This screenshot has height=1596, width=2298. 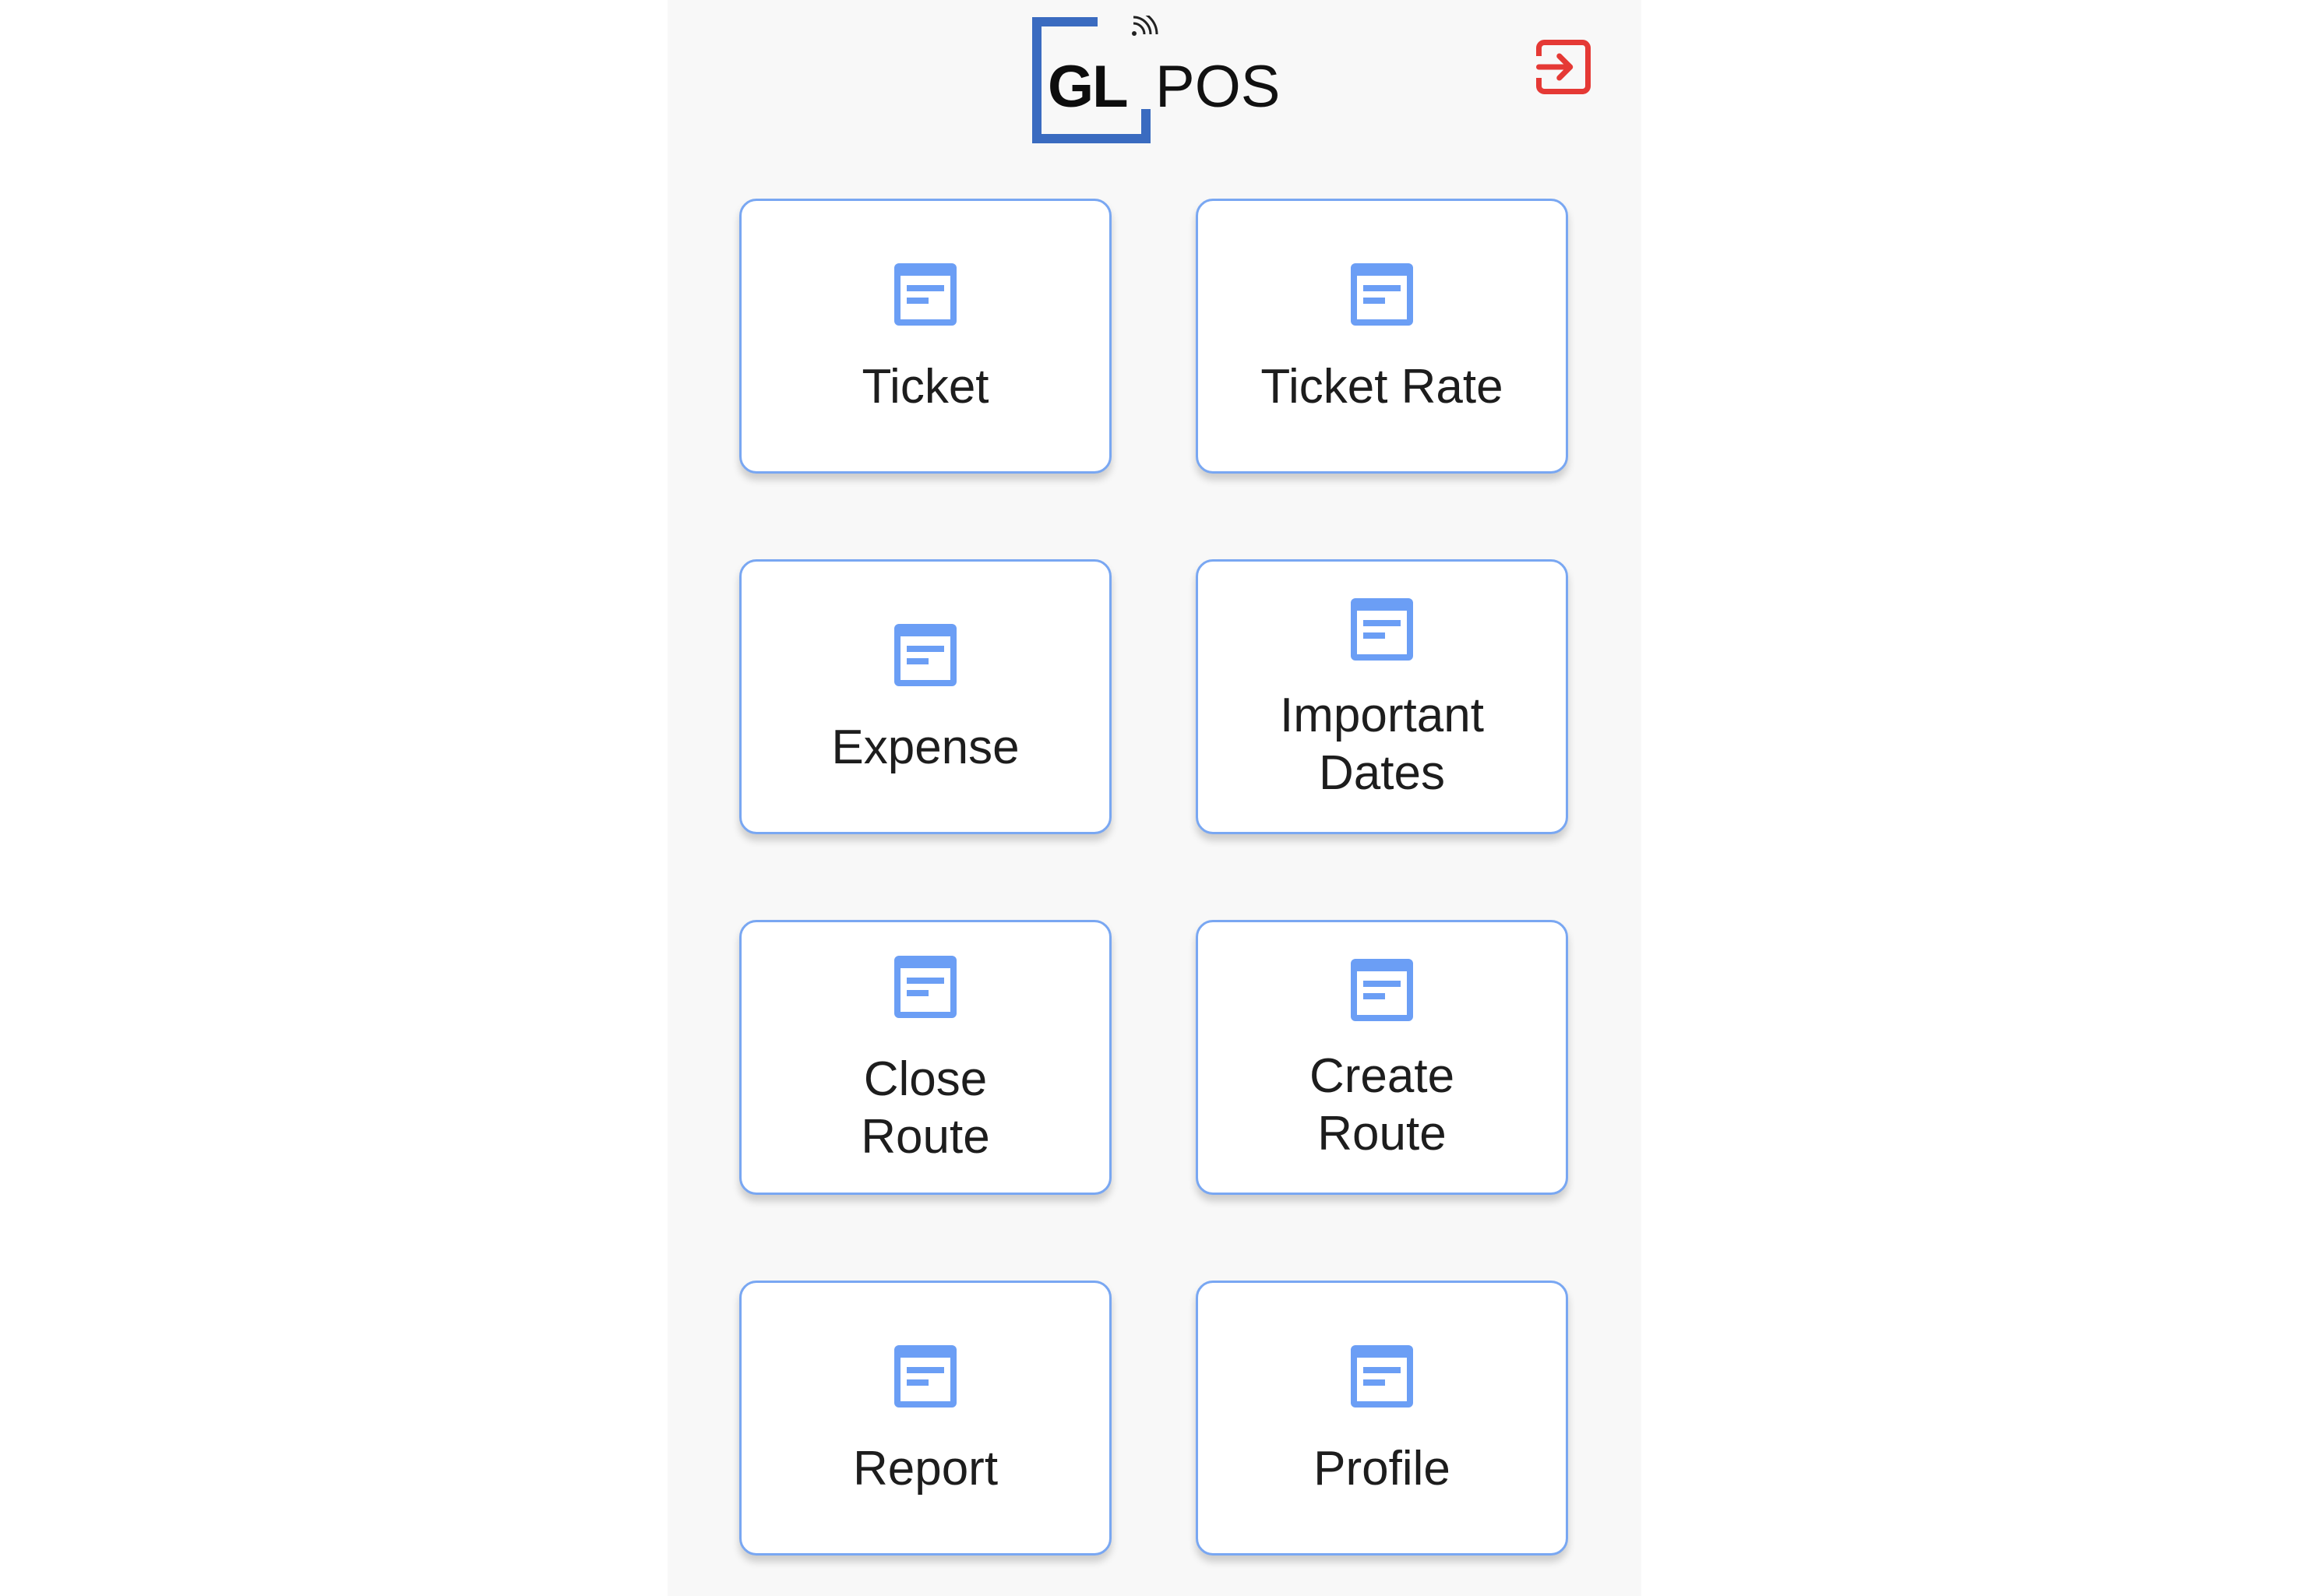 I want to click on app-header: GL POS, so click(x=1154, y=74).